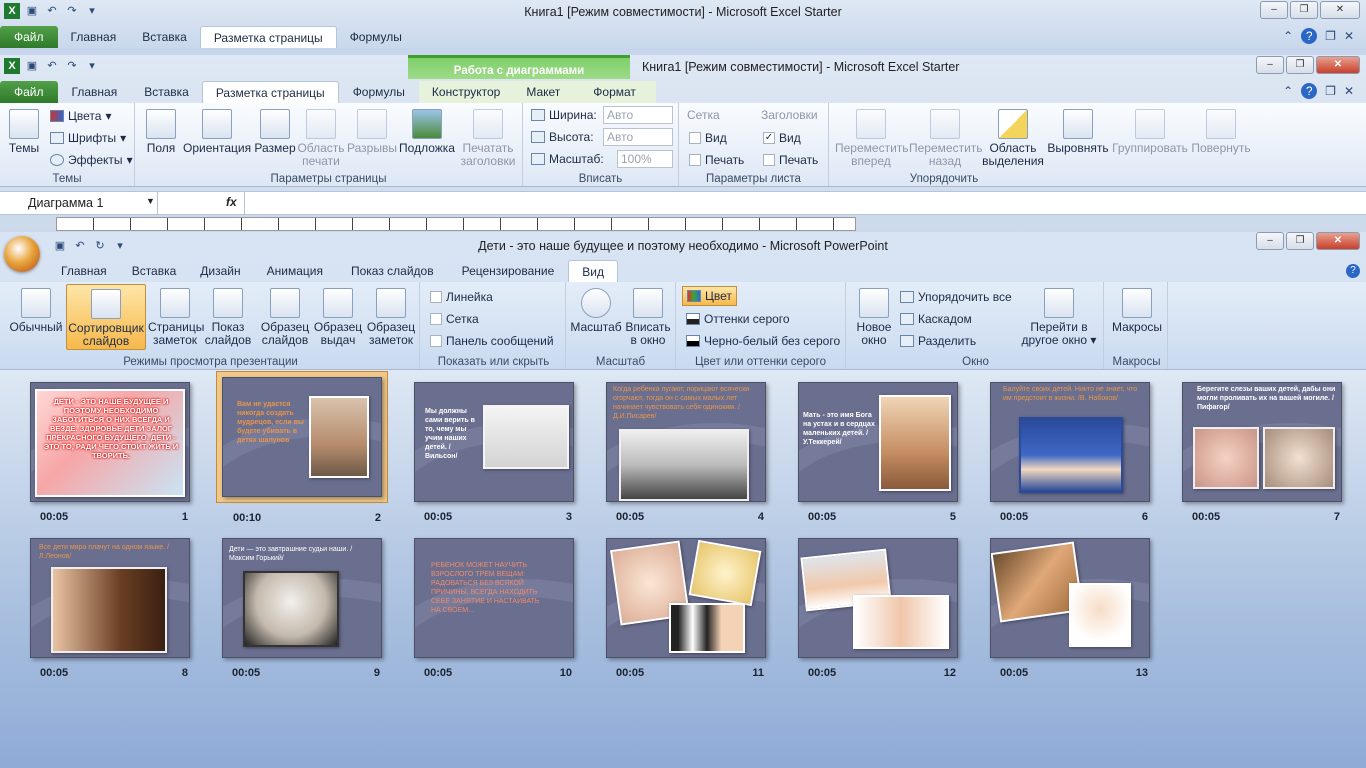  I want to click on normal-view-button: Обычный, so click(36, 311).